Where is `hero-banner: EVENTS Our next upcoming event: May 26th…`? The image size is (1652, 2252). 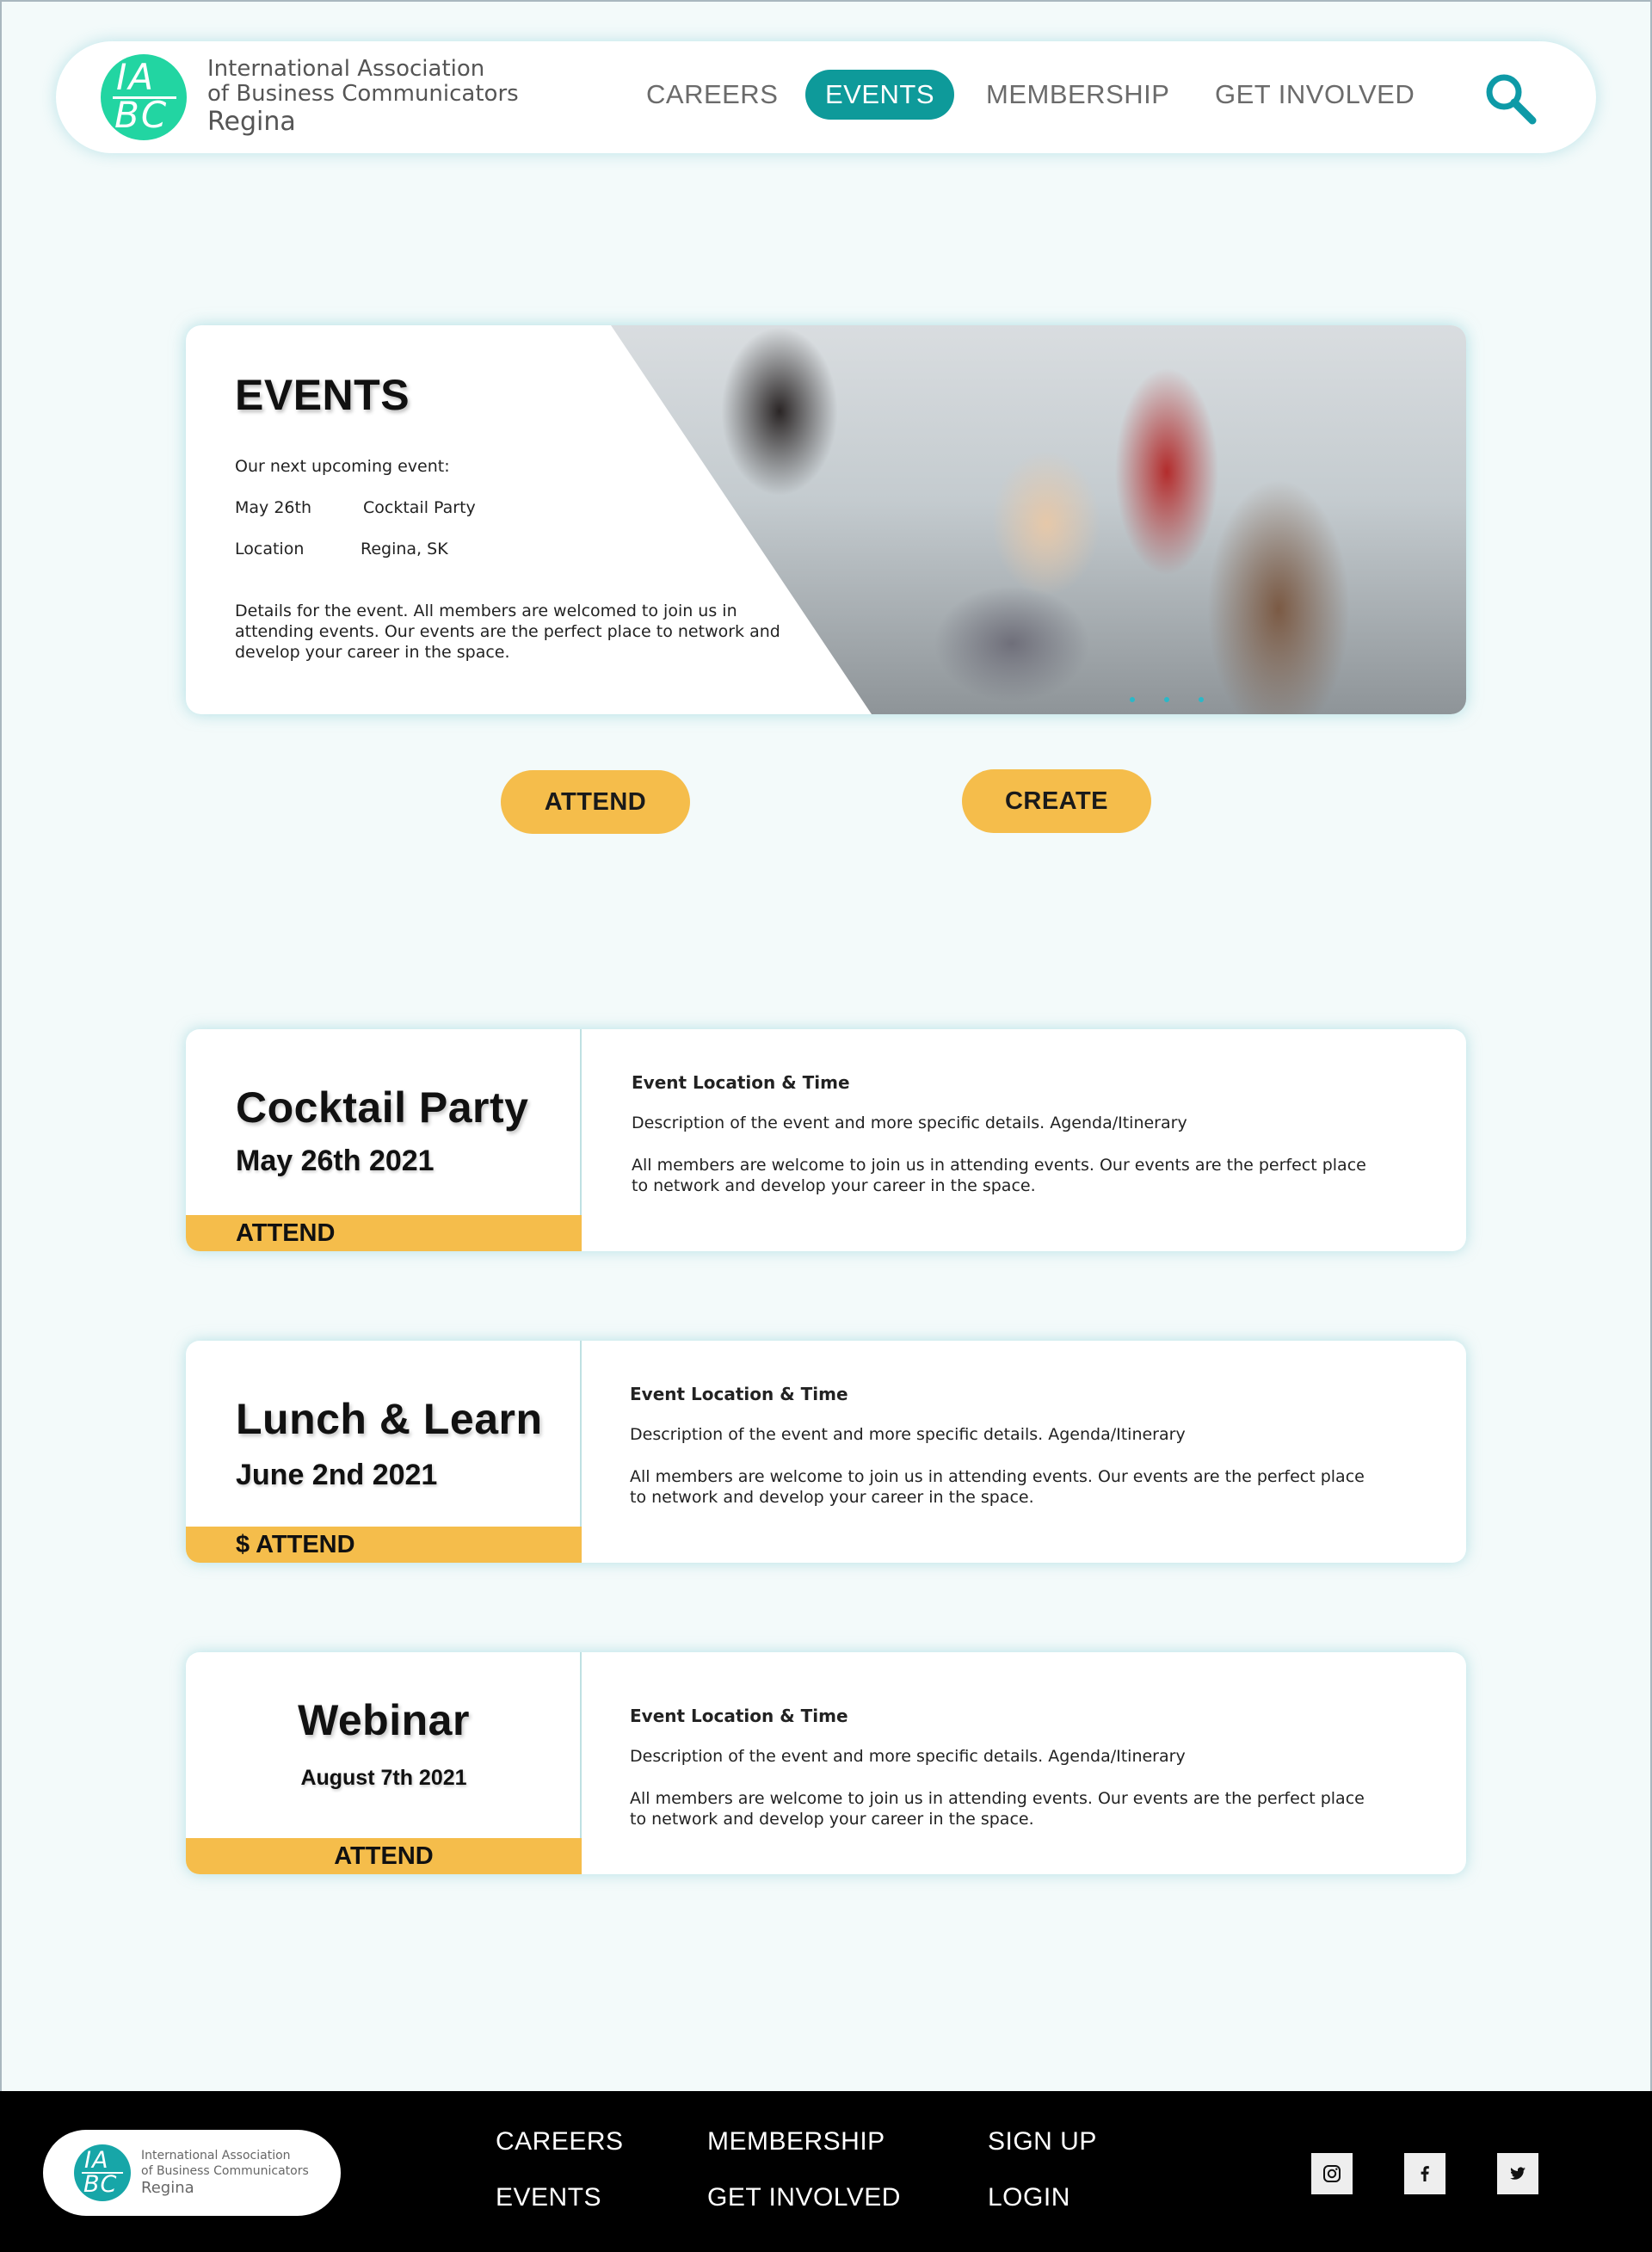
hero-banner: EVENTS Our next upcoming event: May 26th… is located at coordinates (826, 519).